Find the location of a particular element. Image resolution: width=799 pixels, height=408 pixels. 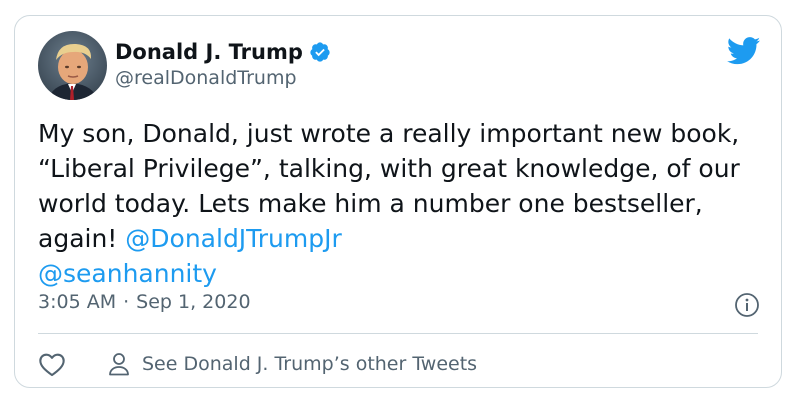

avatar-image is located at coordinates (72, 65).